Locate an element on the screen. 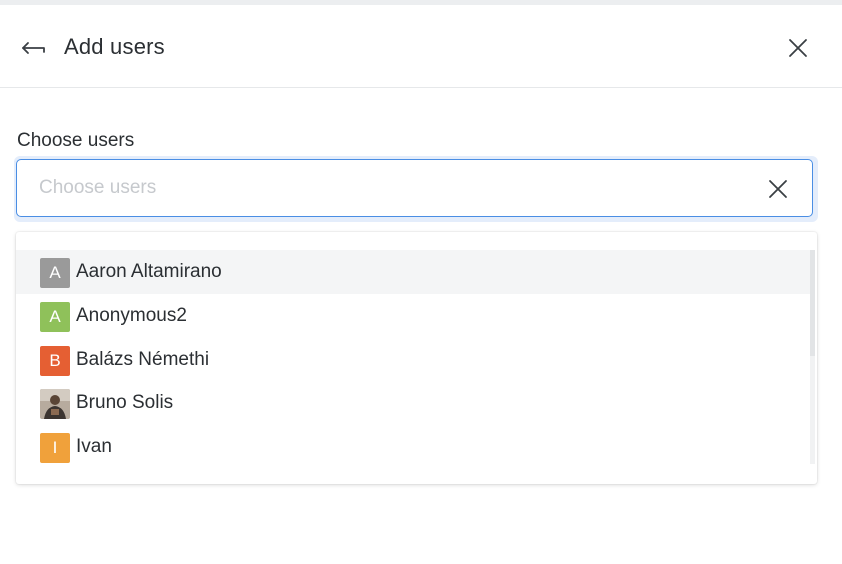 This screenshot has height=564, width=842. close-button is located at coordinates (798, 48).